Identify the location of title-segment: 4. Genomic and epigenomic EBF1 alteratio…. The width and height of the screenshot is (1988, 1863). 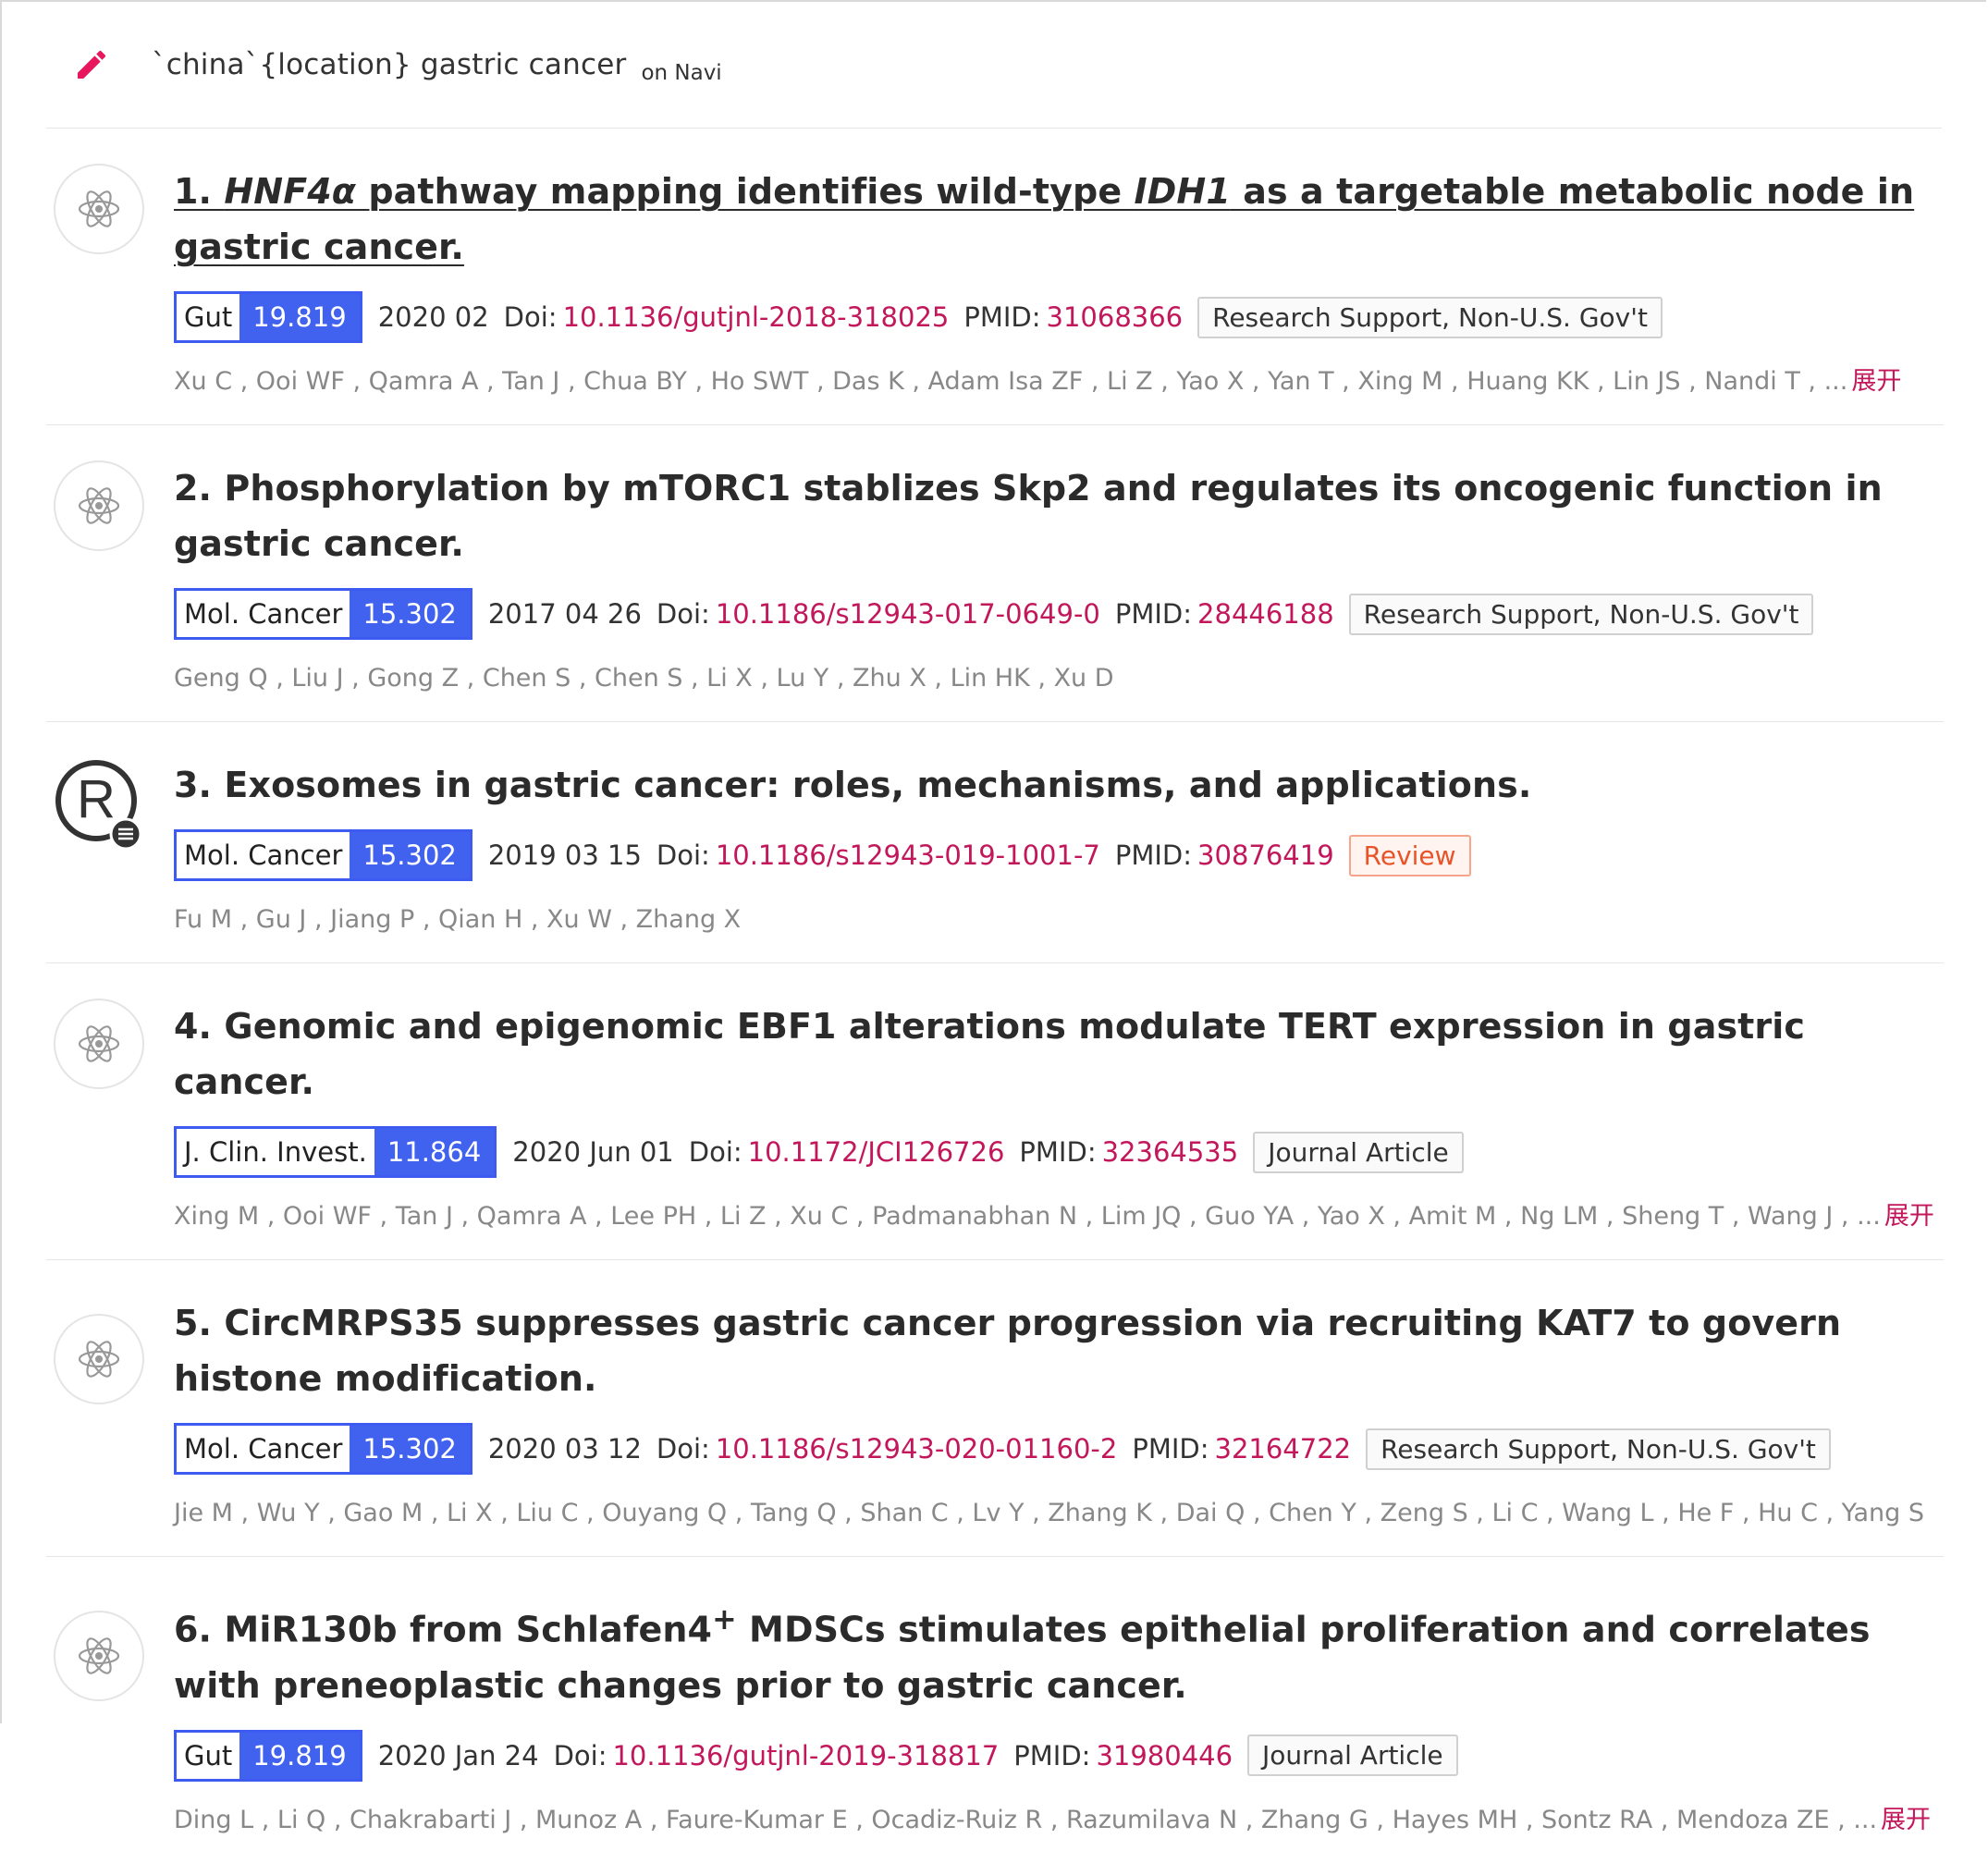
(921, 1026).